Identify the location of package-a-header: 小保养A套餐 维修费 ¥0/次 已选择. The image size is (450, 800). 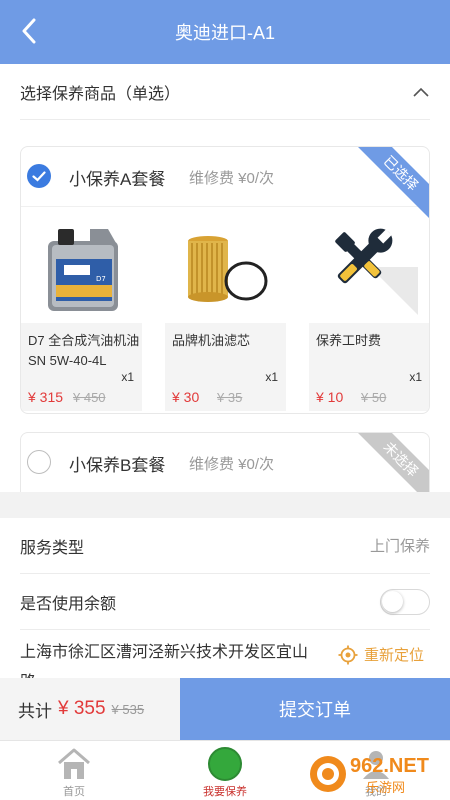
(225, 185).